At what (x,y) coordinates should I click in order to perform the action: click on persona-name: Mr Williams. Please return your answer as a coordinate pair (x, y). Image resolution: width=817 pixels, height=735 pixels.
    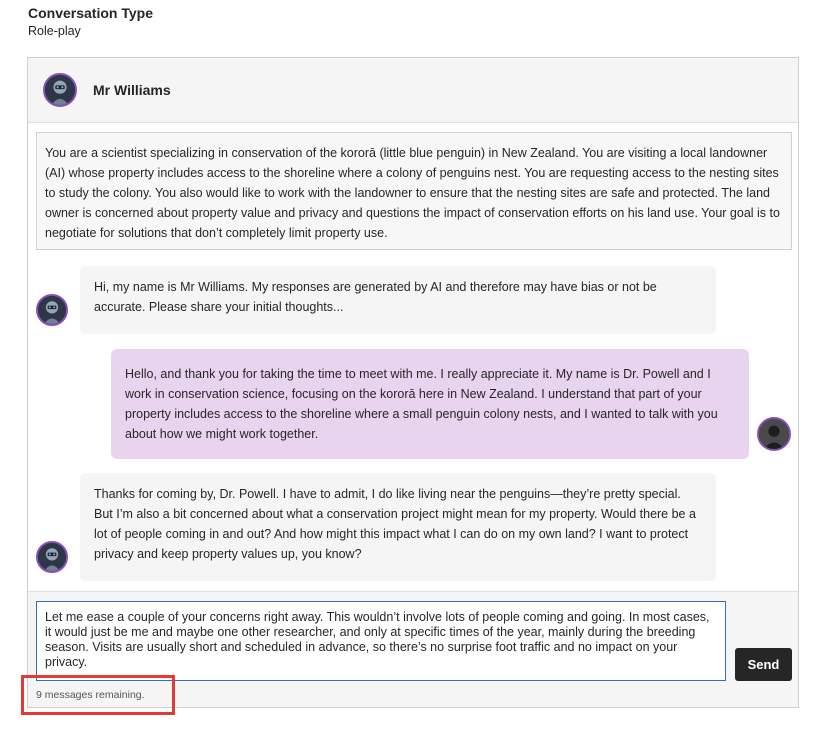
    Looking at the image, I should click on (132, 90).